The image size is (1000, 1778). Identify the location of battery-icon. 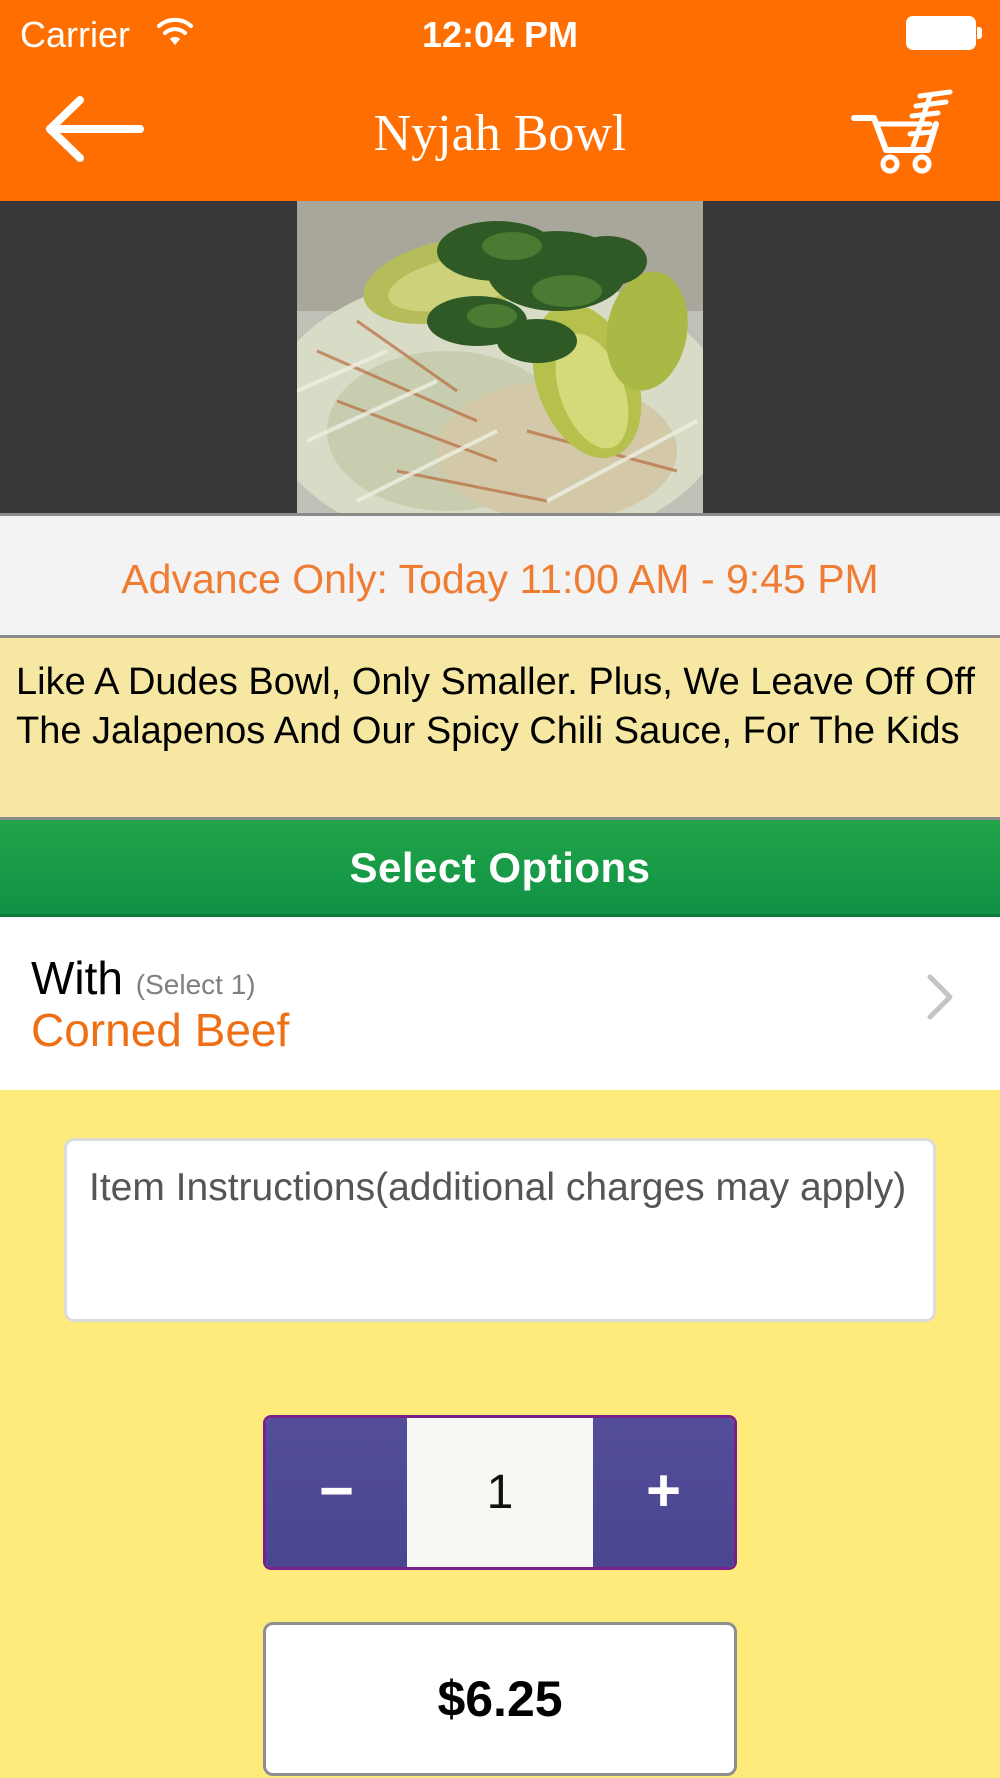
(941, 33).